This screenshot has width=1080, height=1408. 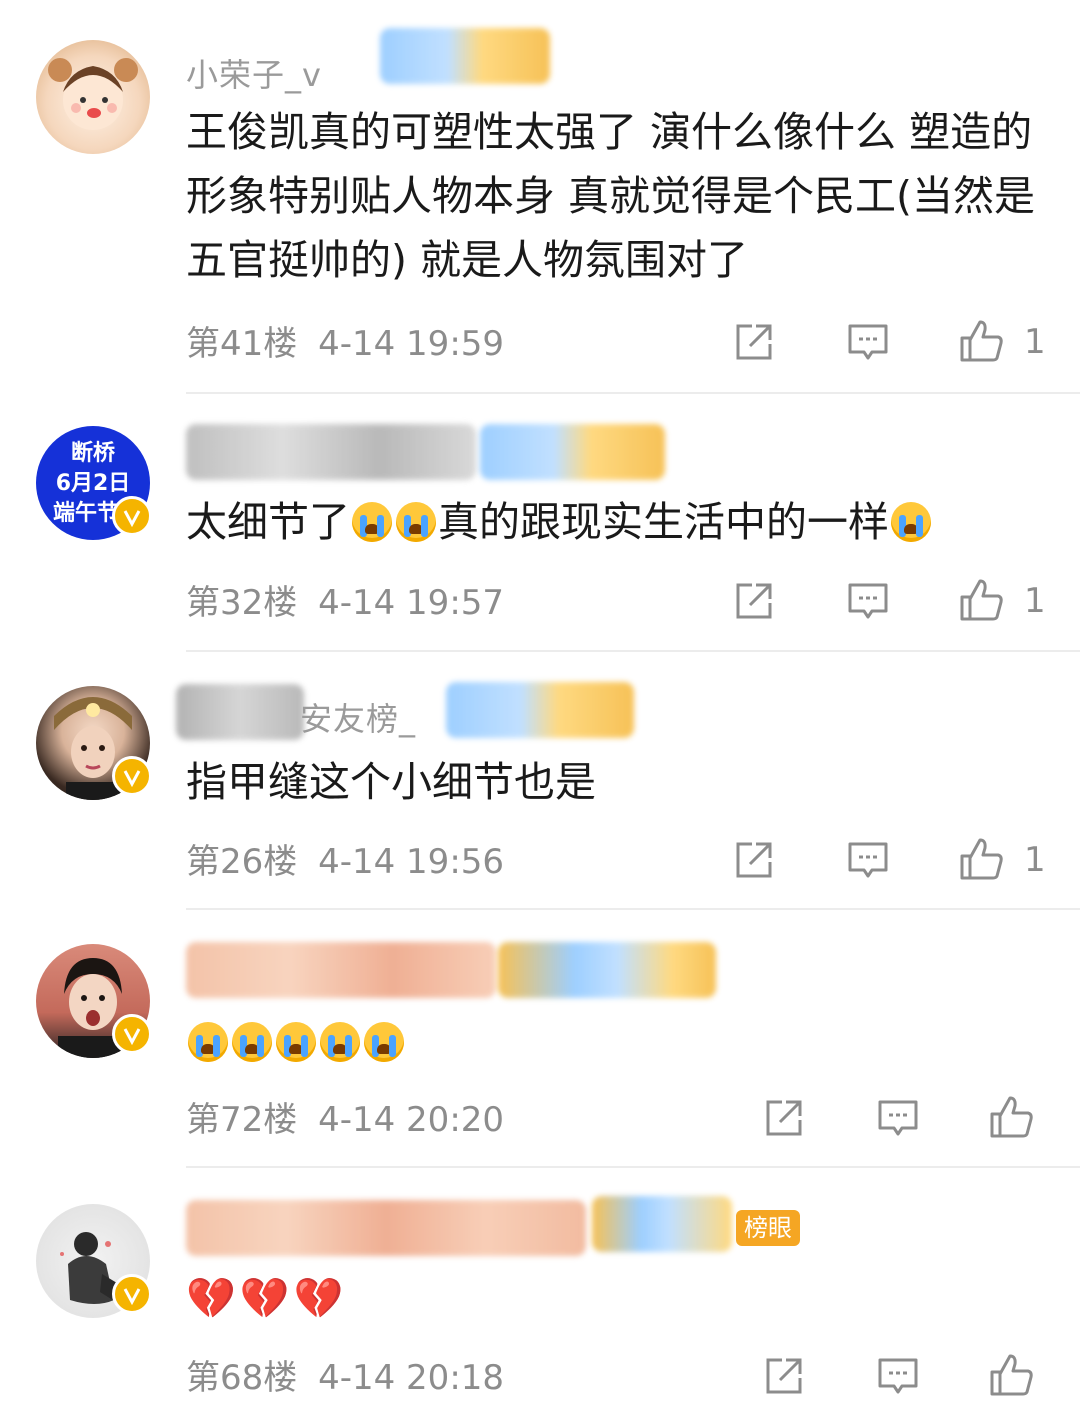 What do you see at coordinates (391, 782) in the screenshot?
I see `comment-text: 指甲缝这个小细节也是` at bounding box center [391, 782].